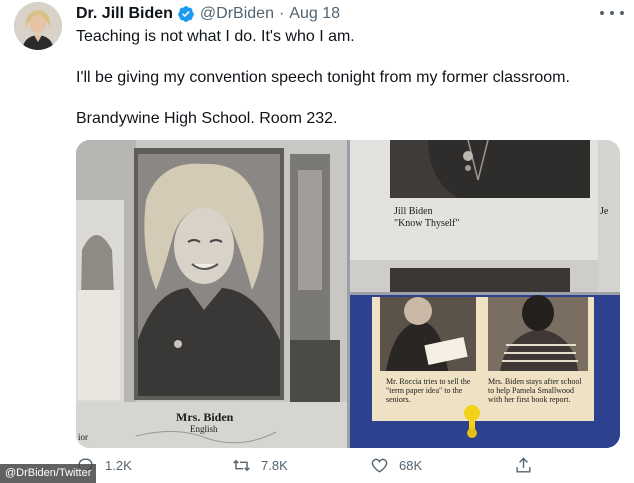 The image size is (634, 483). I want to click on yearbook-edge-fragment: ior, so click(83, 437).